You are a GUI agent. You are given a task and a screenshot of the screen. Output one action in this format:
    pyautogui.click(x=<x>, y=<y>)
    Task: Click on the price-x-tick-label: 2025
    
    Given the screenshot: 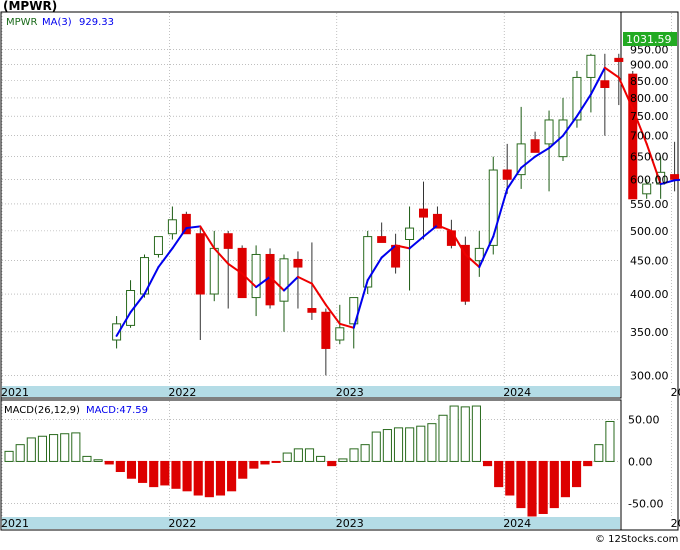 What is the action you would take?
    pyautogui.click(x=675, y=392)
    